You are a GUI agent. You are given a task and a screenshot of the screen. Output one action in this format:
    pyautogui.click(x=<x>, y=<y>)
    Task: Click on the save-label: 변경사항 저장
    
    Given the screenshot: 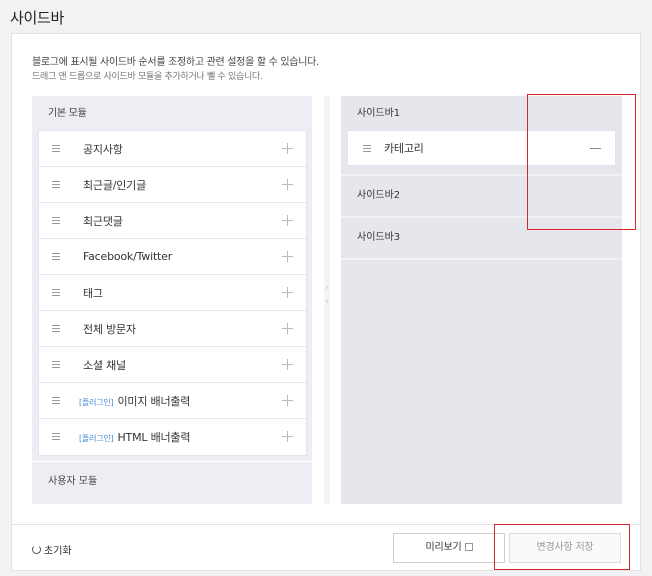 What is the action you would take?
    pyautogui.click(x=565, y=547)
    